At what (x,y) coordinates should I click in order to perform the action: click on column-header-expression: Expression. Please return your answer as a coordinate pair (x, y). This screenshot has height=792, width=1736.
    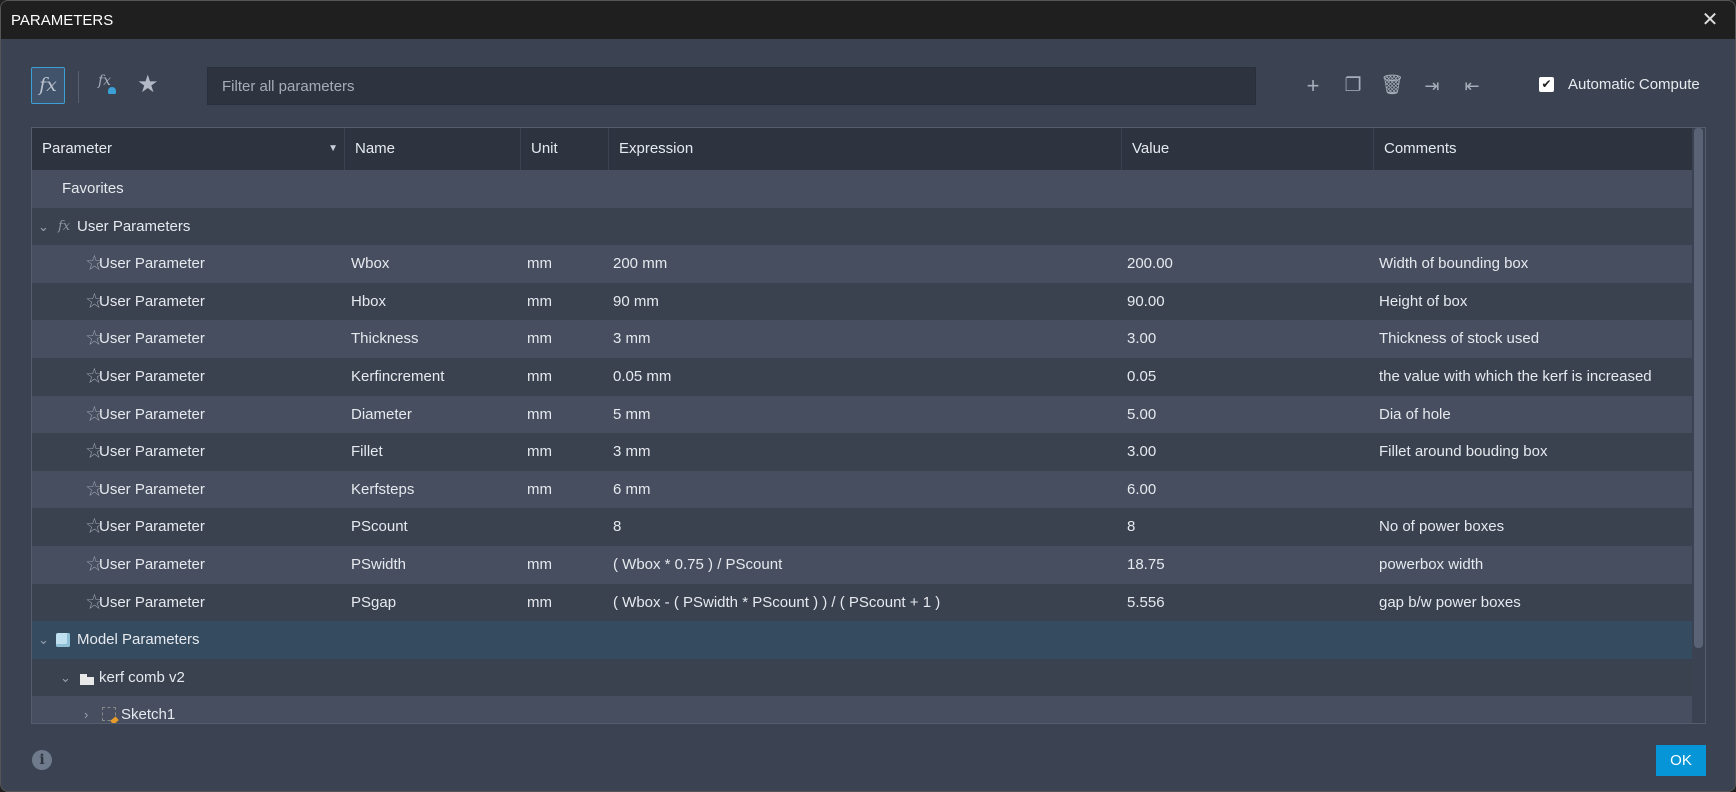
    Looking at the image, I should click on (865, 149).